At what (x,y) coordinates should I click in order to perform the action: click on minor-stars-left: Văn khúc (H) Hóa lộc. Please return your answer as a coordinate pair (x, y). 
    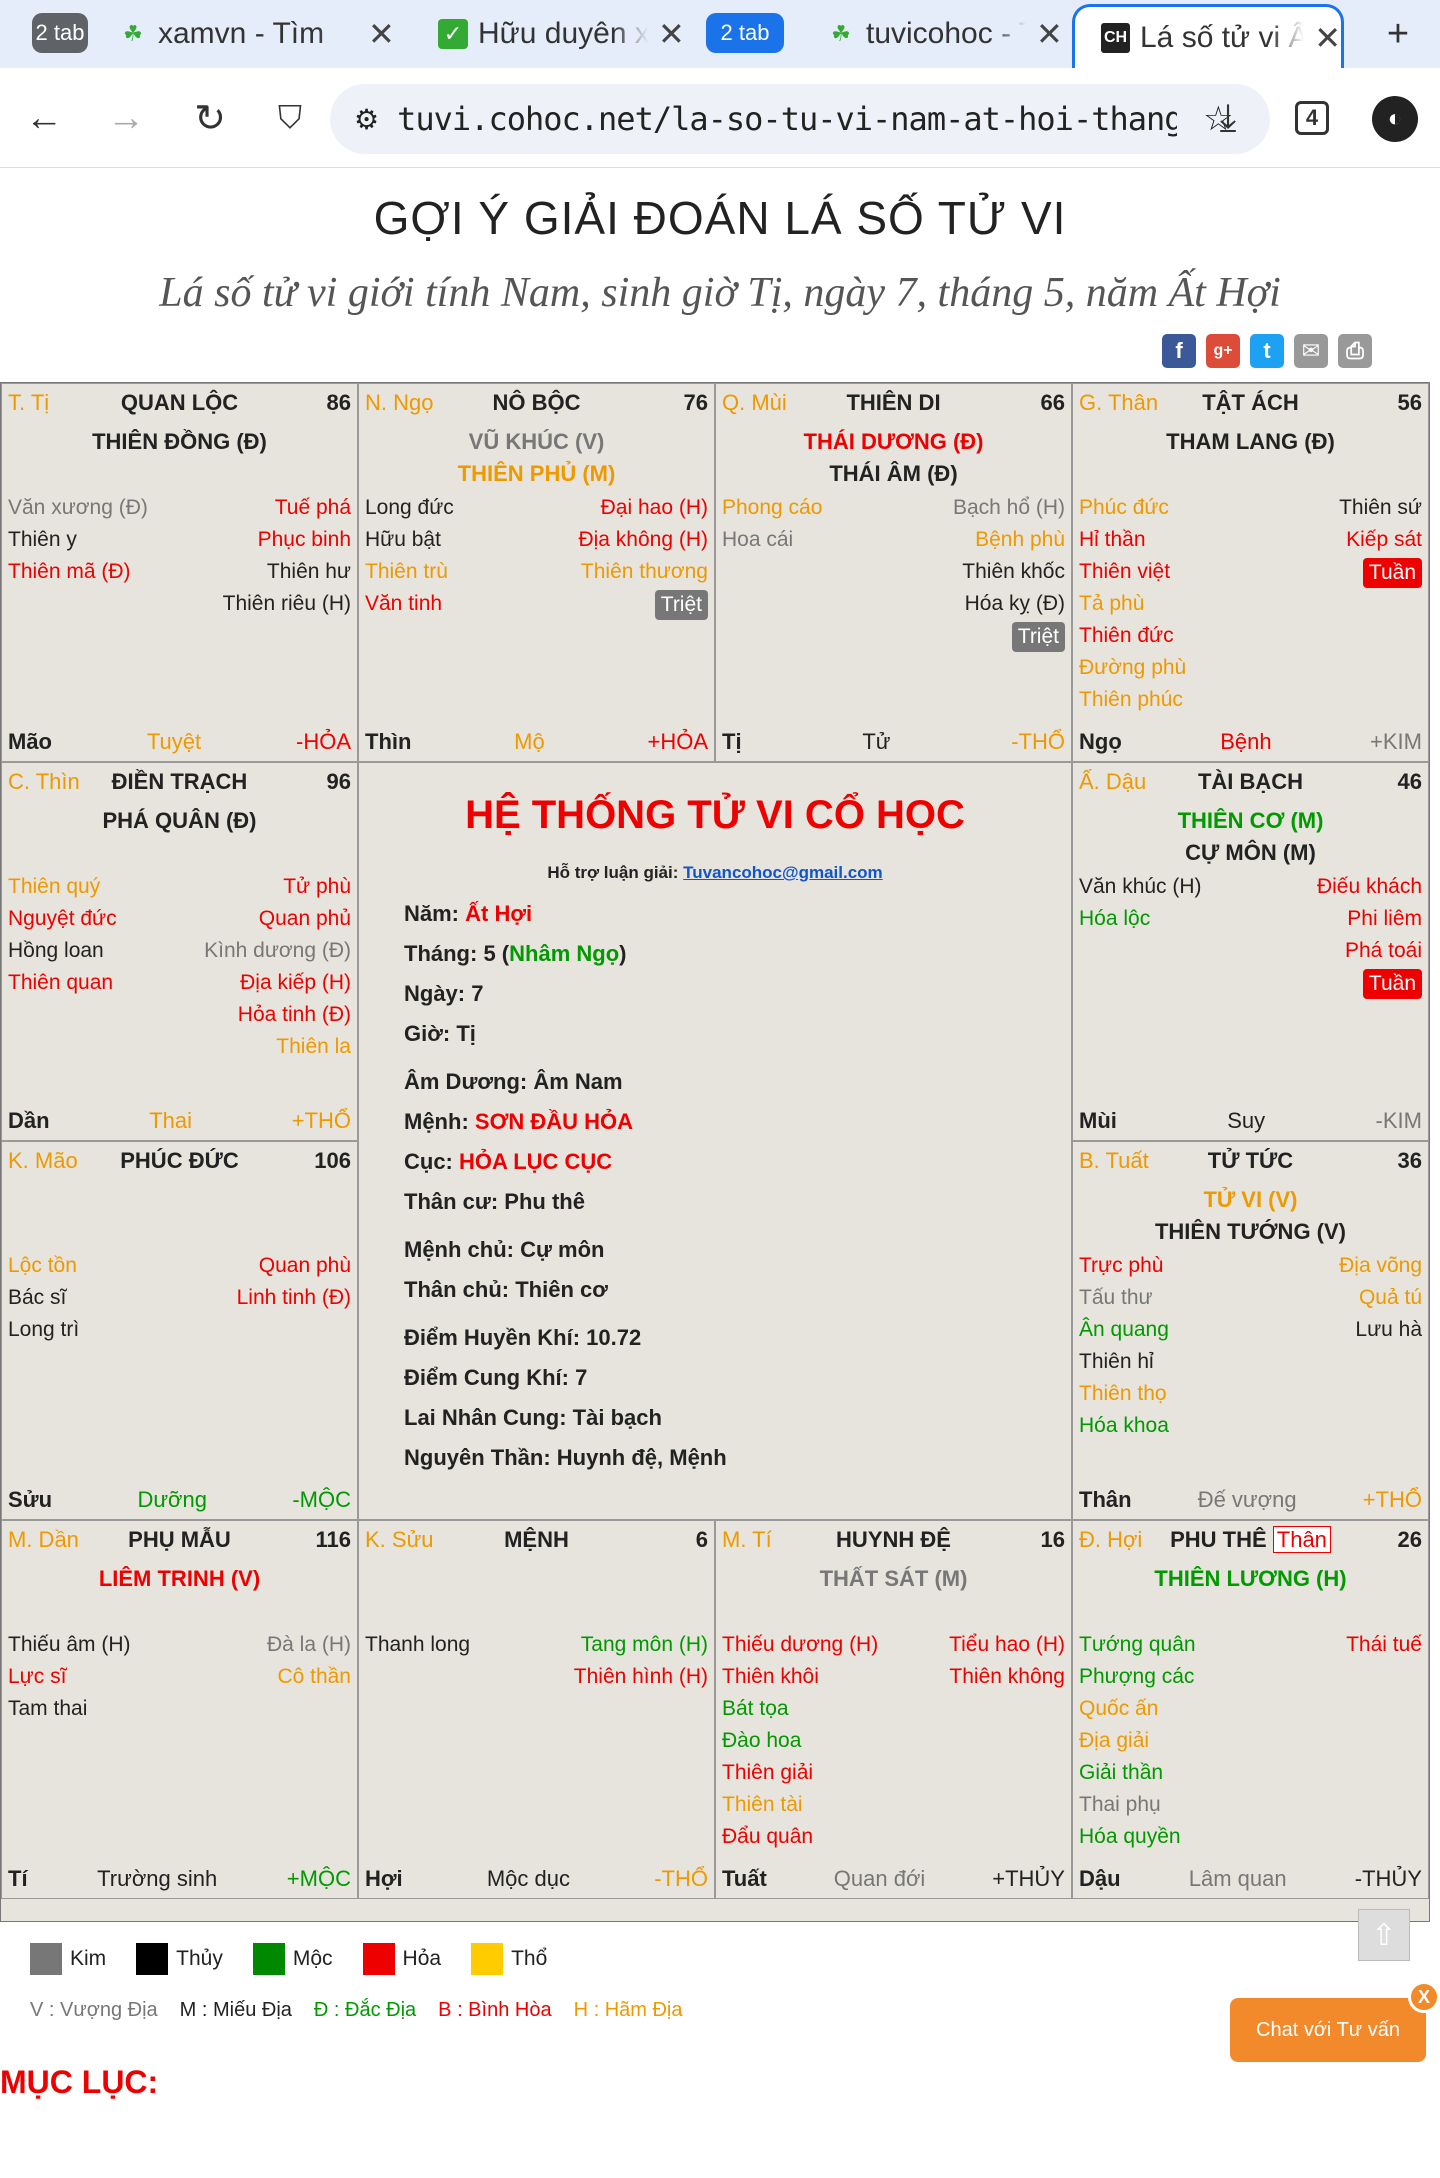
    Looking at the image, I should click on (1140, 935).